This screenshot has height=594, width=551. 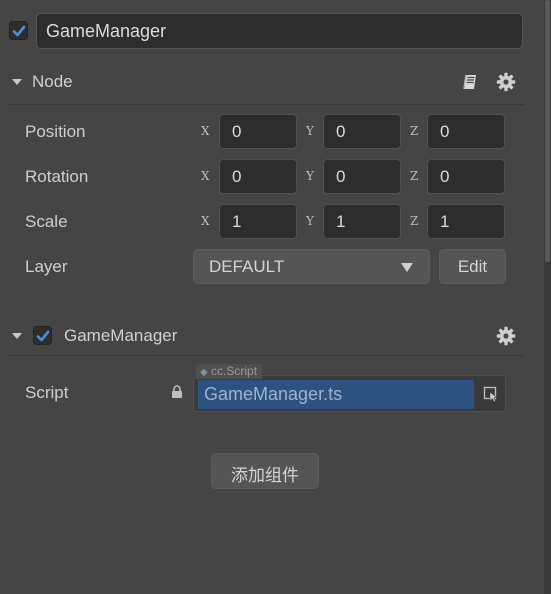 What do you see at coordinates (362, 131) in the screenshot?
I see `position-y-input: 0` at bounding box center [362, 131].